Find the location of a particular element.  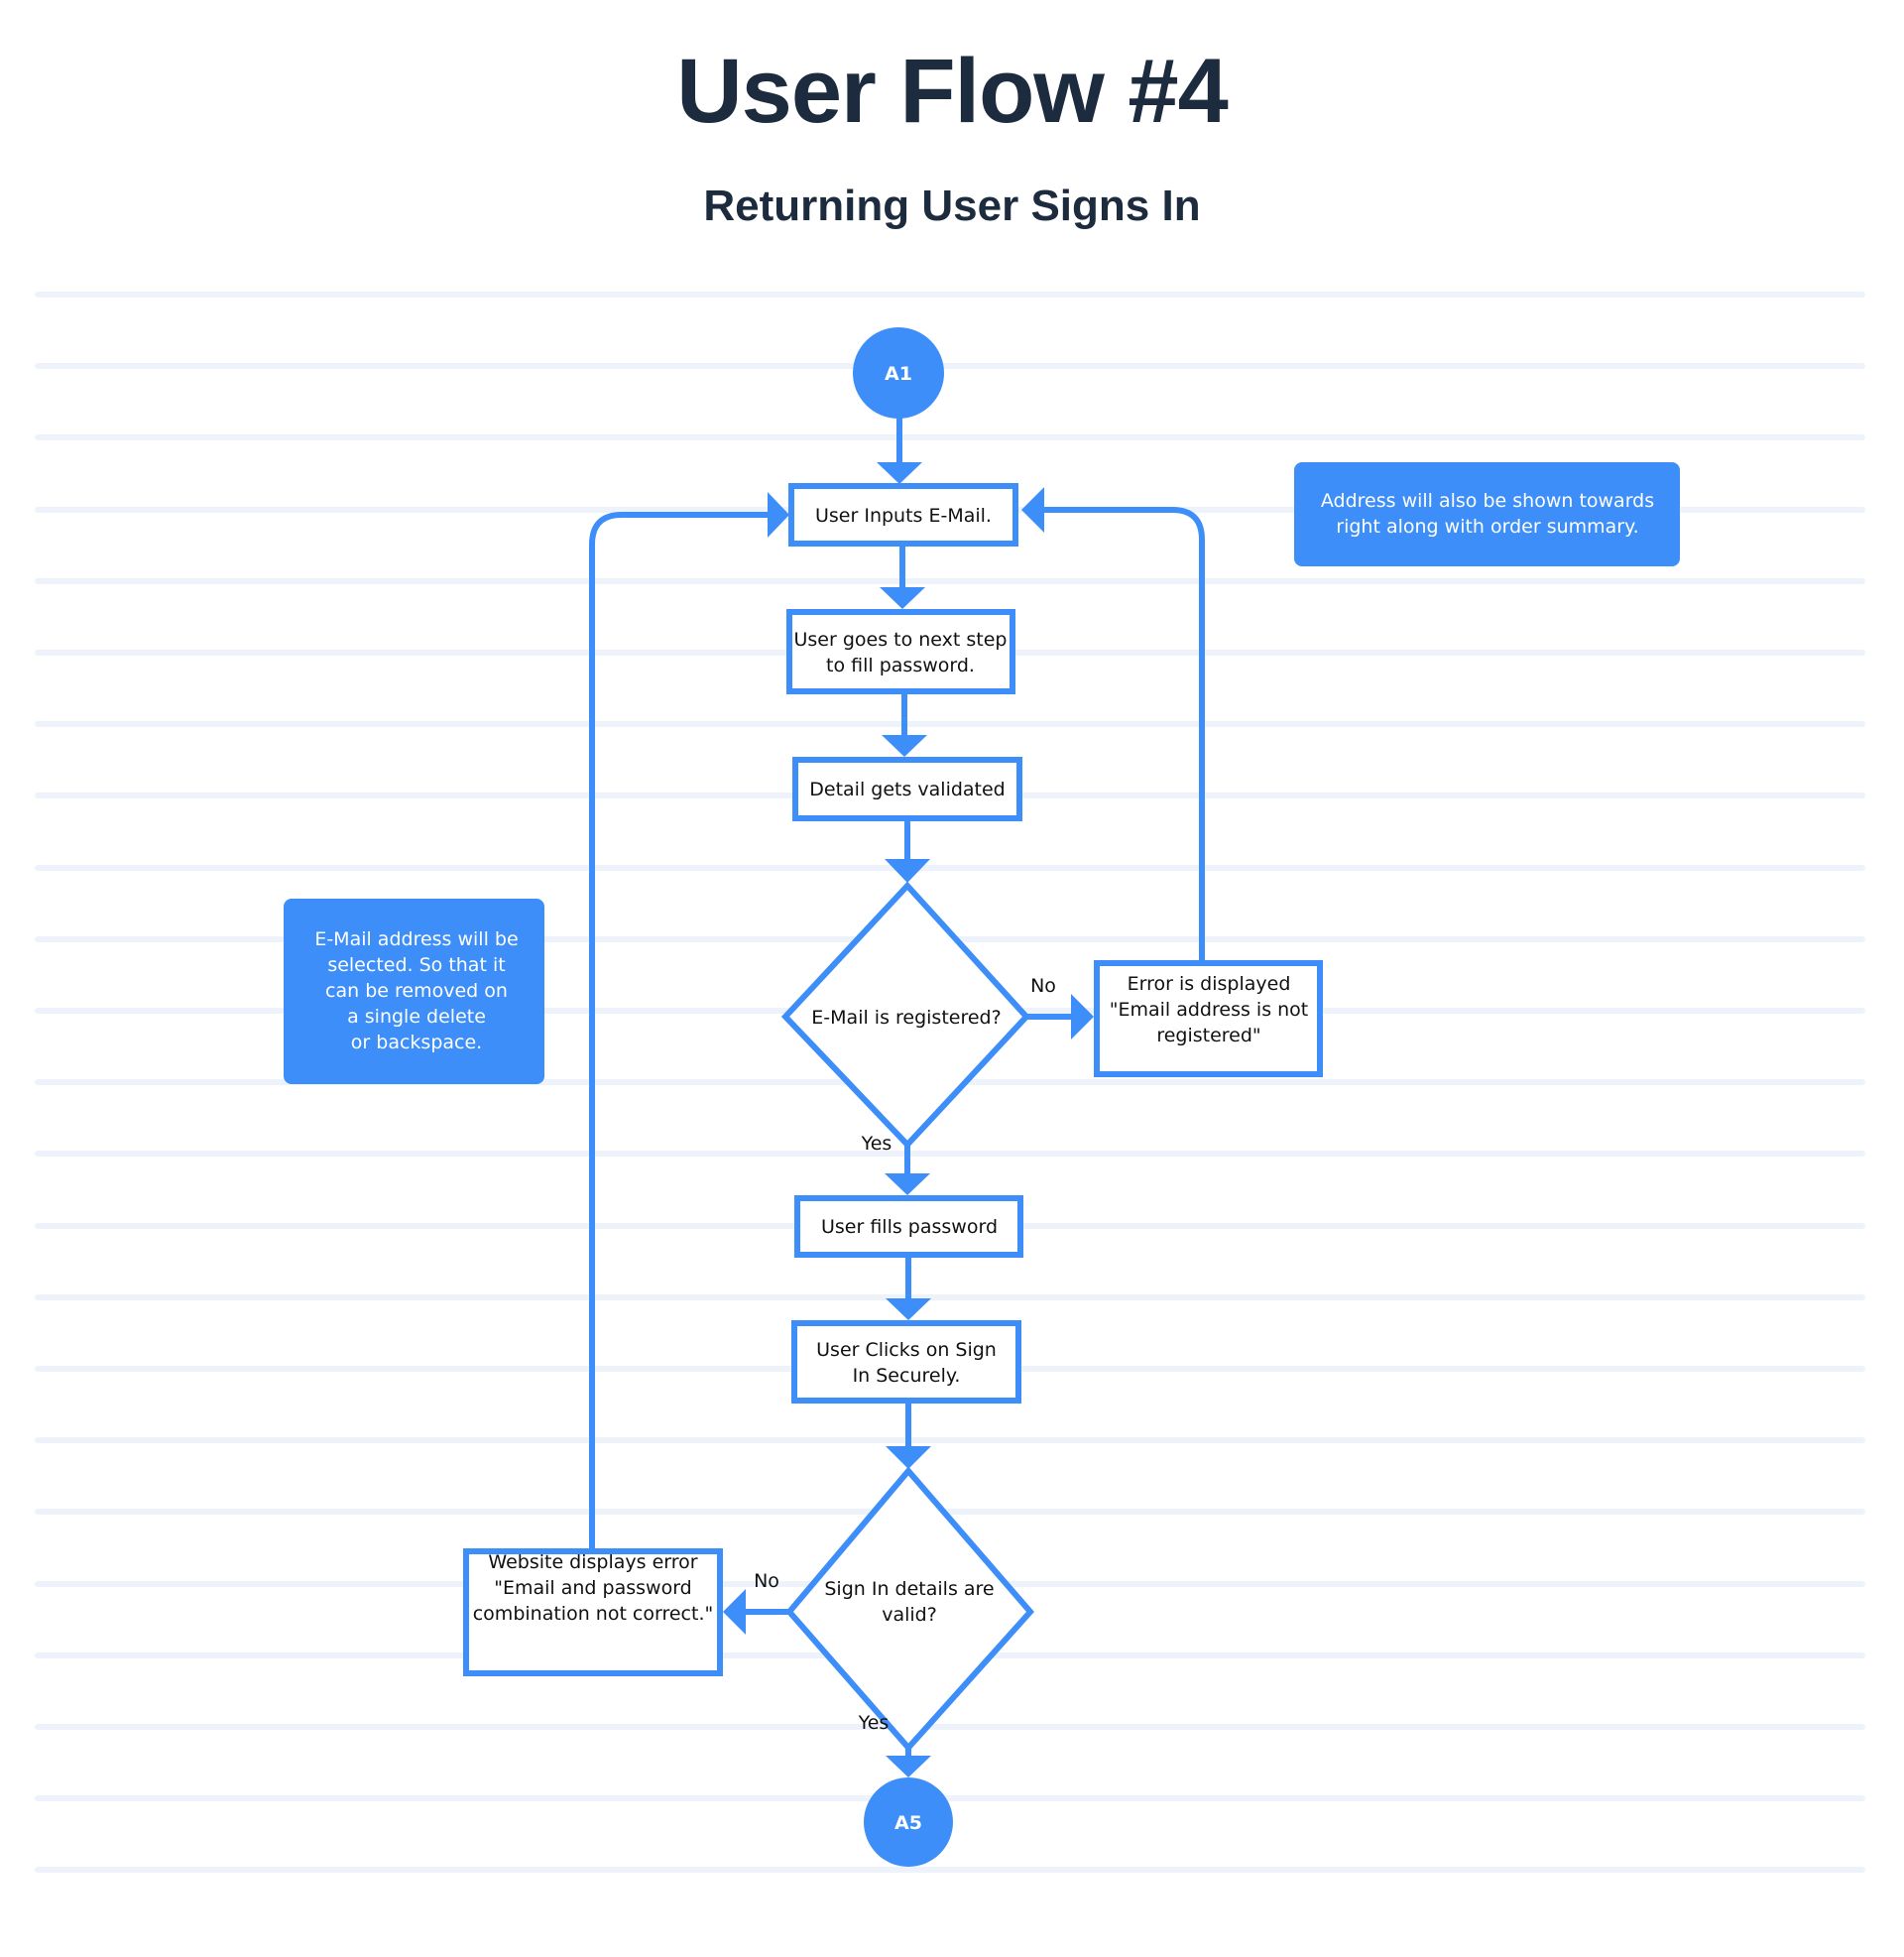

text-line: "Email address is not is located at coordinates (1209, 1010).